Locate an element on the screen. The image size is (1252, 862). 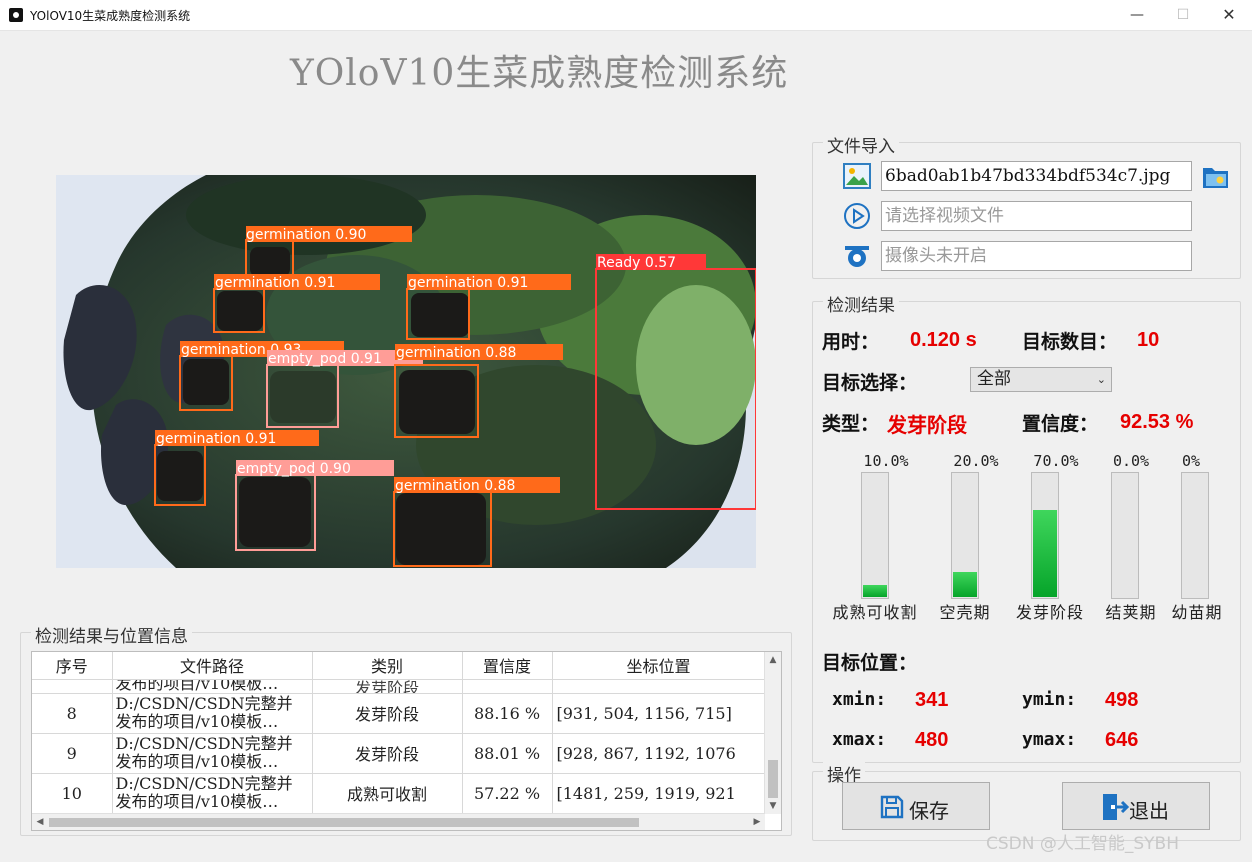
bar-label: 空壳期 is located at coordinates (965, 612).